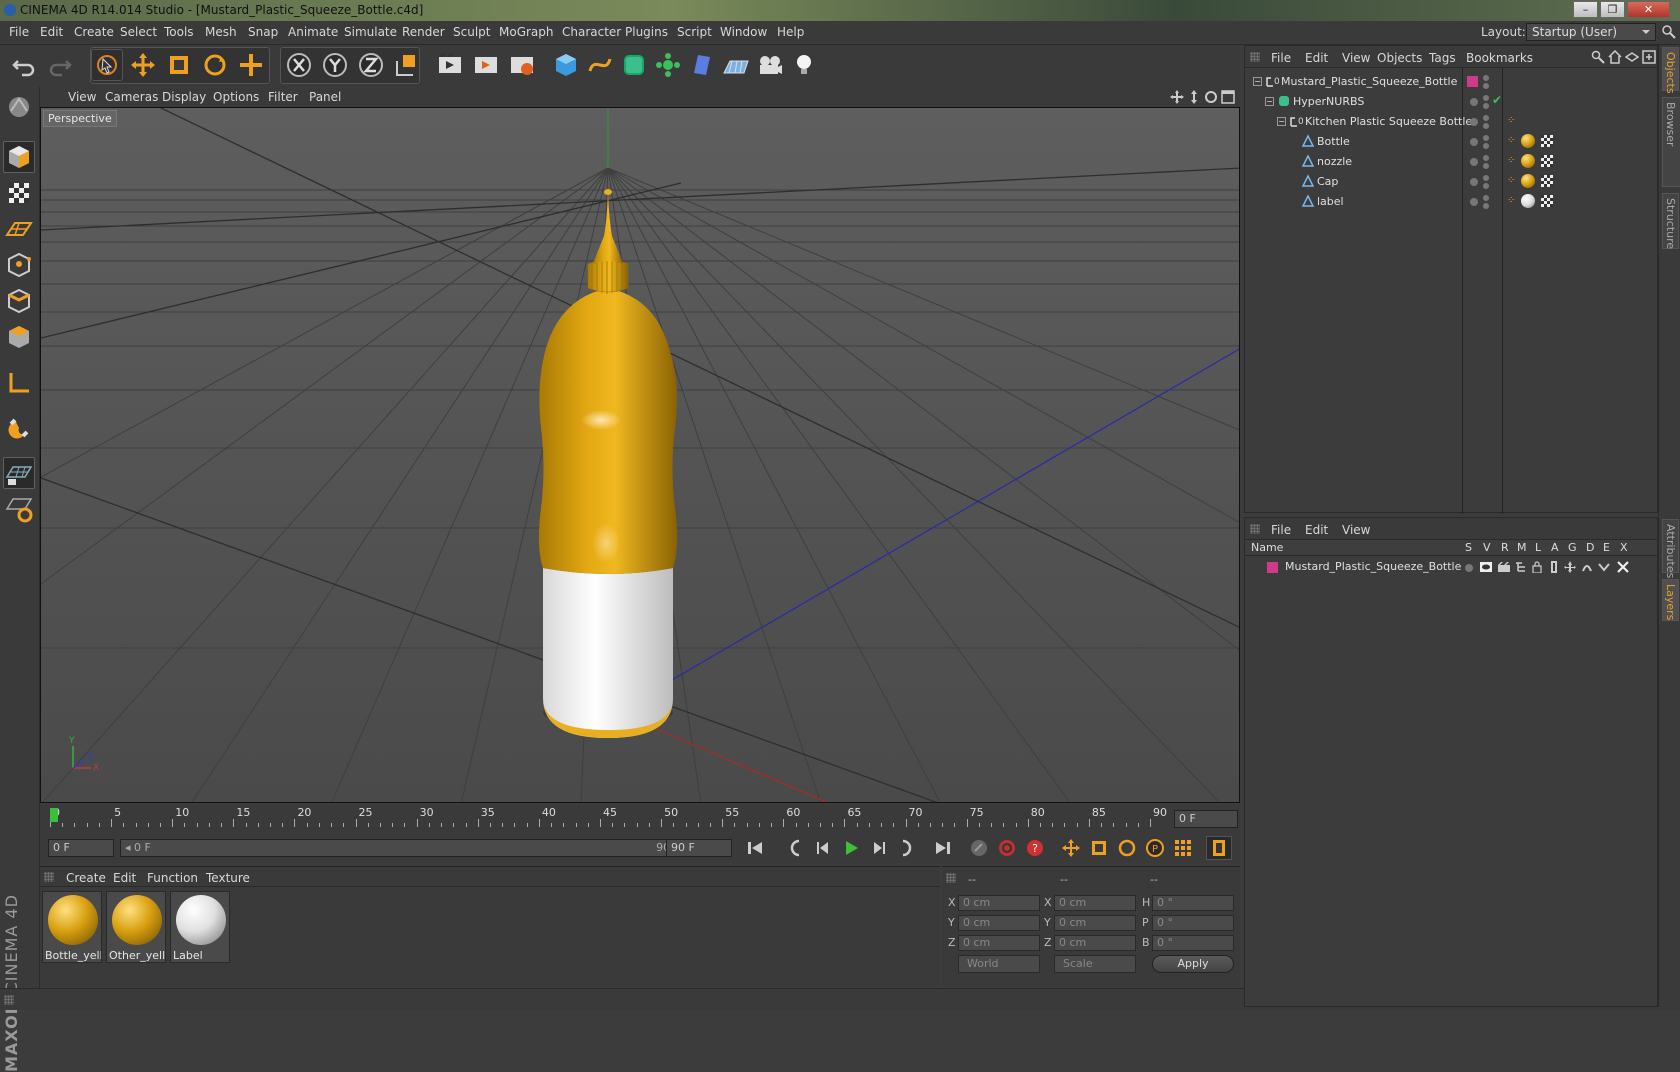  What do you see at coordinates (19, 229) in the screenshot?
I see `workplane-mode-icon` at bounding box center [19, 229].